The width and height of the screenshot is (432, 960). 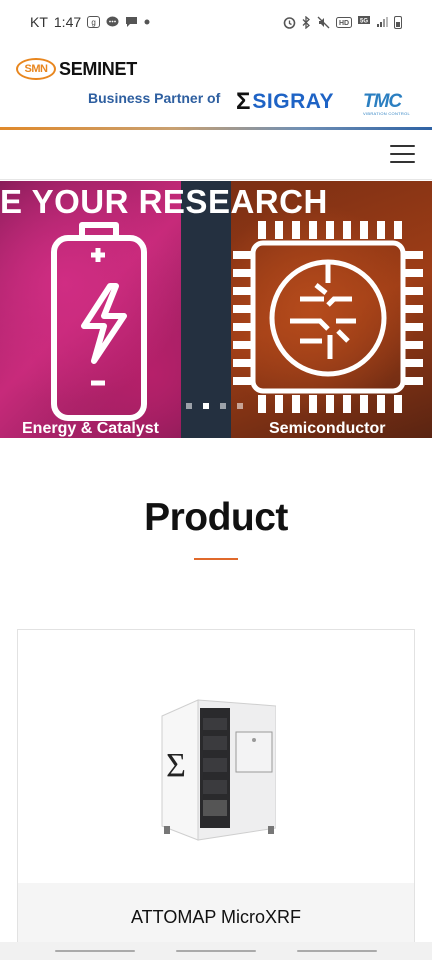 I want to click on logo-text: SEMINET, so click(x=98, y=68).